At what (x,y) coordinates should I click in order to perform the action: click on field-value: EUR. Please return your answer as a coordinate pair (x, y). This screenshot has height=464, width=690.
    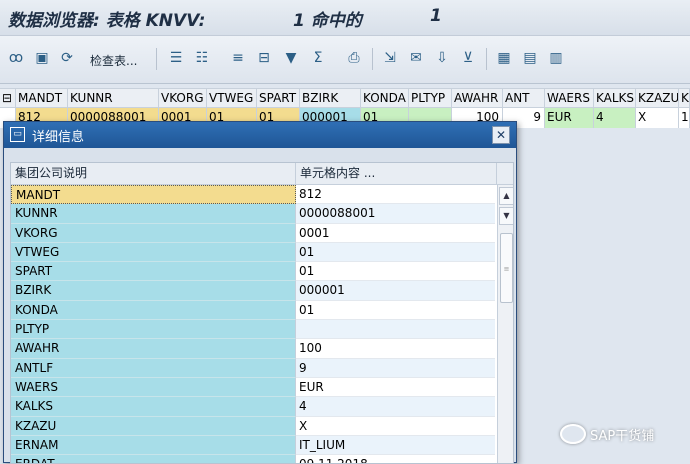
    Looking at the image, I should click on (395, 387).